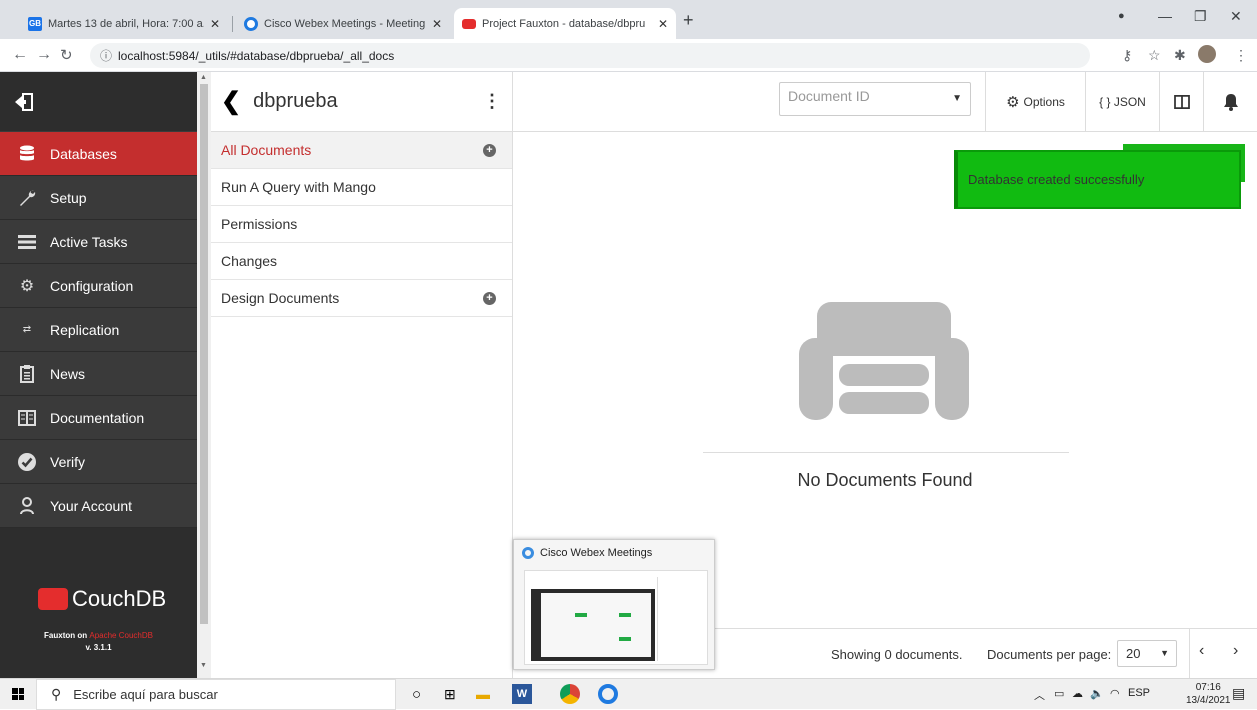  Describe the element at coordinates (98, 462) in the screenshot. I see `sidebar-item-verify: Verify` at that location.